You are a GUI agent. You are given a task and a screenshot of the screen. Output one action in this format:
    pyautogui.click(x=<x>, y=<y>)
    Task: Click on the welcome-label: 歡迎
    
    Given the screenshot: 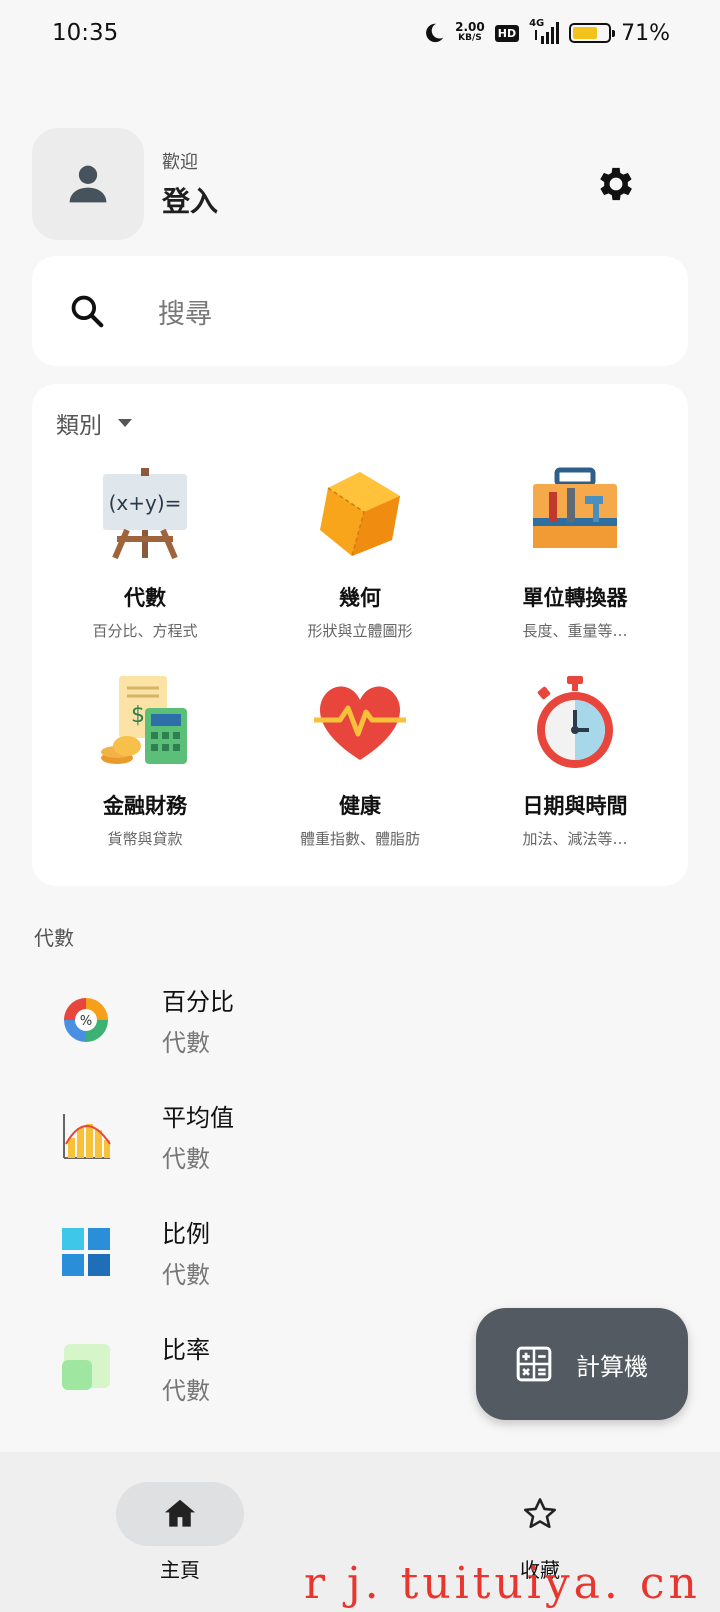 What is the action you would take?
    pyautogui.click(x=180, y=162)
    